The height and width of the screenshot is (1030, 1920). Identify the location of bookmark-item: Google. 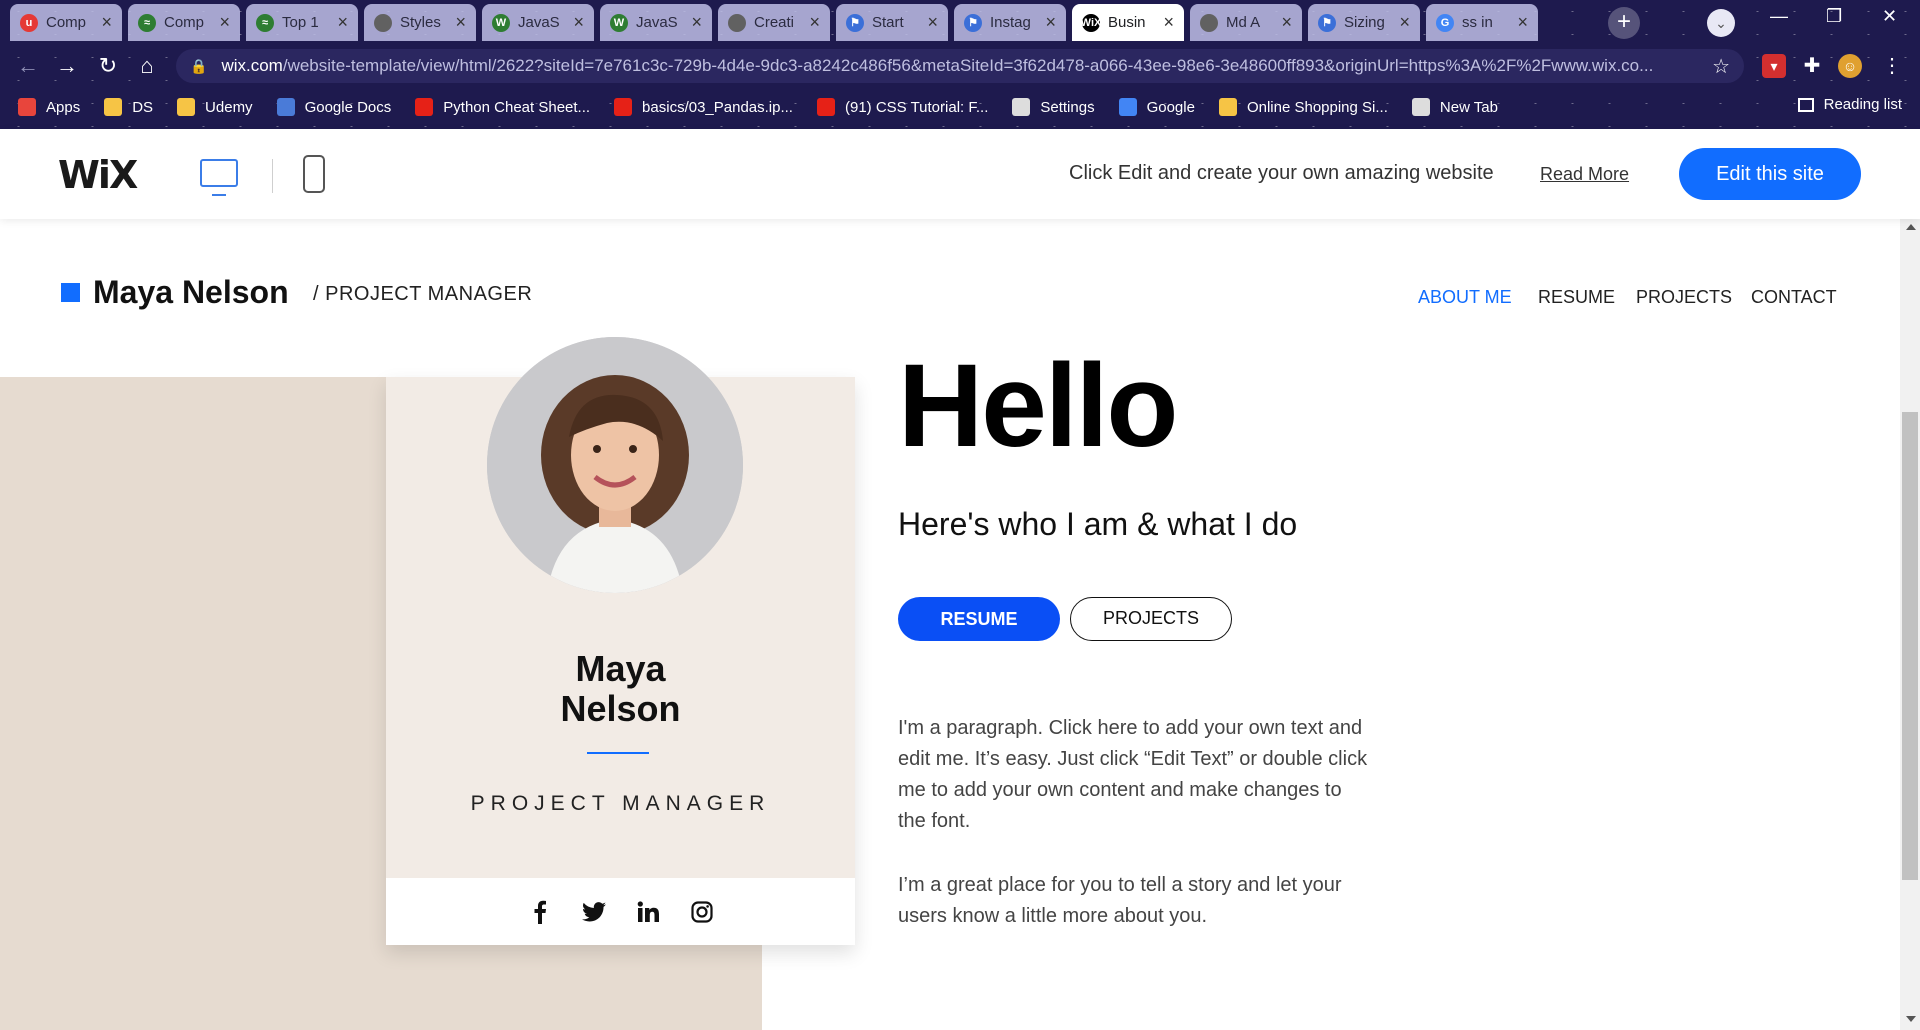
(1156, 107).